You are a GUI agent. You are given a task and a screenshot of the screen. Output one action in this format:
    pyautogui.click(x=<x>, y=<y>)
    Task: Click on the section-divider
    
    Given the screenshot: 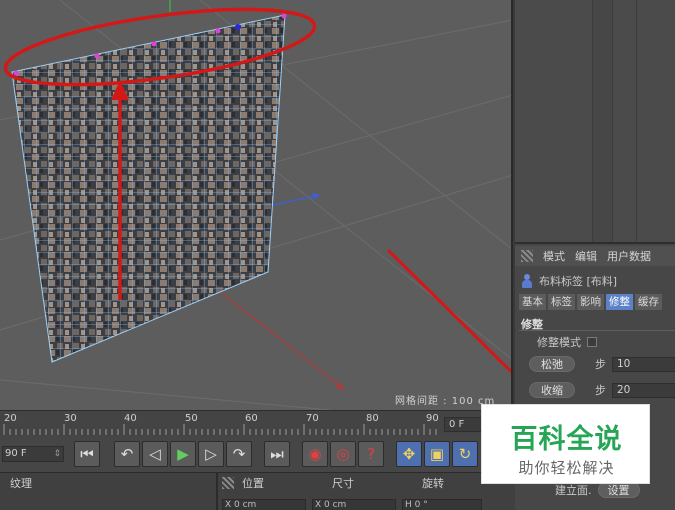 What is the action you would take?
    pyautogui.click(x=597, y=330)
    